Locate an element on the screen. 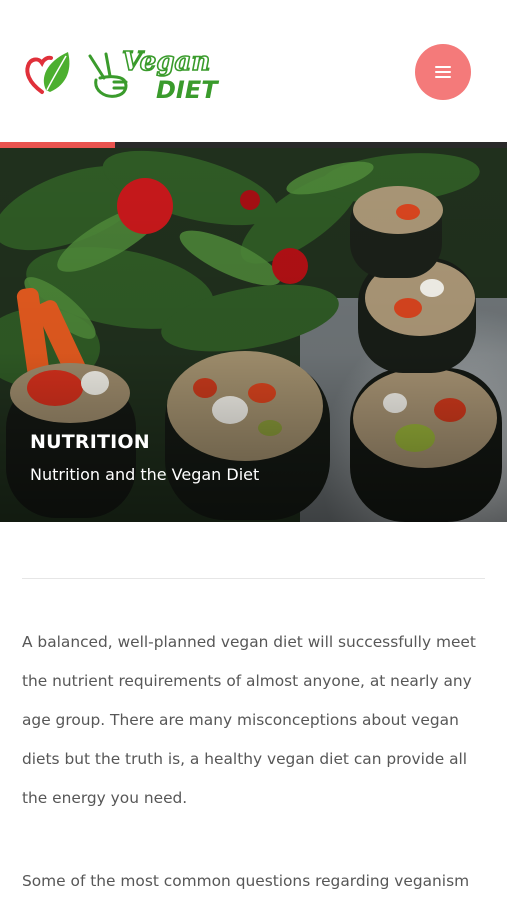 Image resolution: width=507 pixels, height=901 pixels. vegan-diet-logo: Vegan DIET is located at coordinates (122, 75).